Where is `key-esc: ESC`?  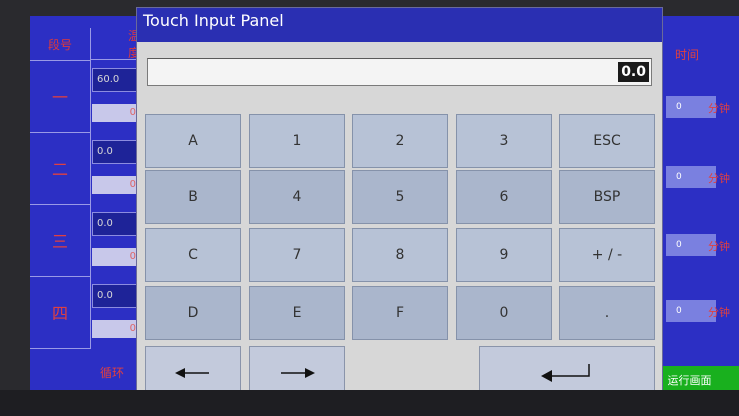 key-esc: ESC is located at coordinates (607, 141).